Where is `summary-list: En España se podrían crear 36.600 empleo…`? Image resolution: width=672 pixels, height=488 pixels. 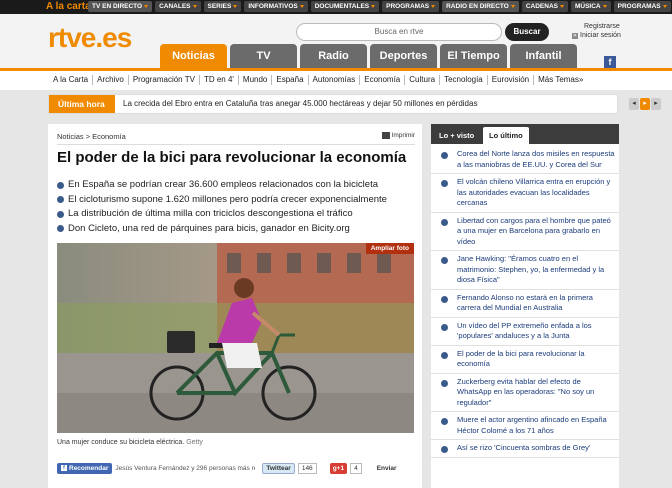 summary-list: En España se podrían crear 36.600 empleo… is located at coordinates (222, 207).